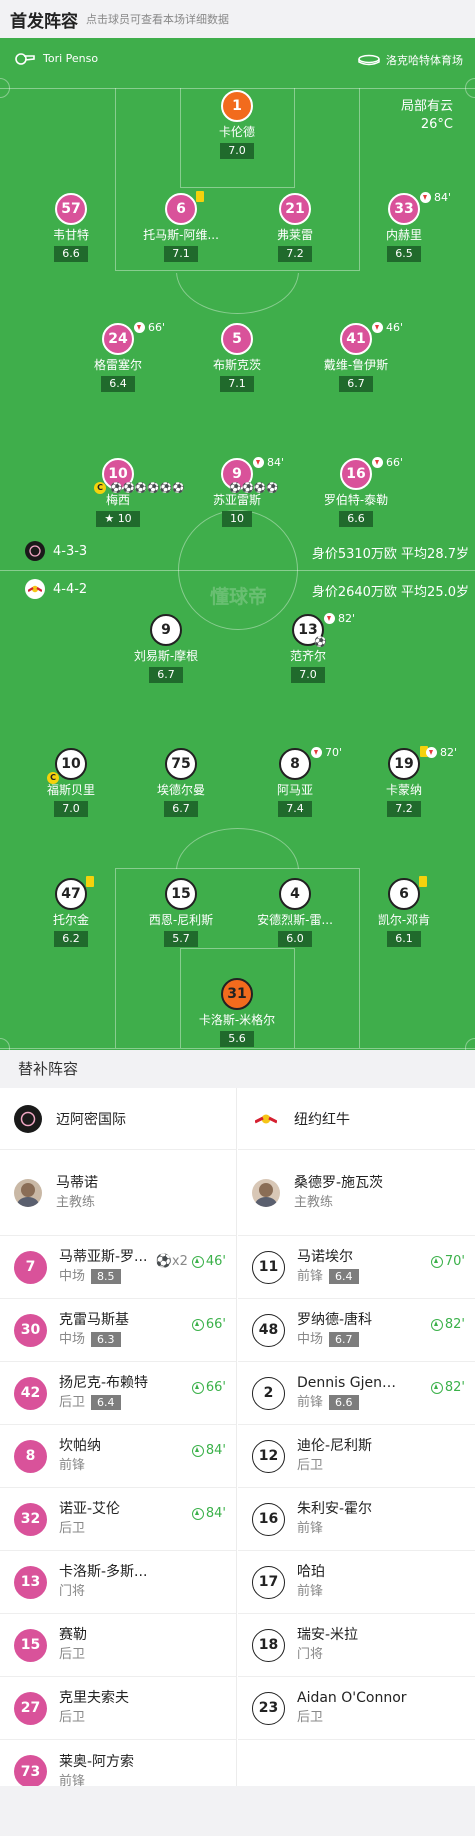 The width and height of the screenshot is (475, 1836). Describe the element at coordinates (335, 1320) in the screenshot. I see `sub-name: 罗纳德-唐科` at that location.